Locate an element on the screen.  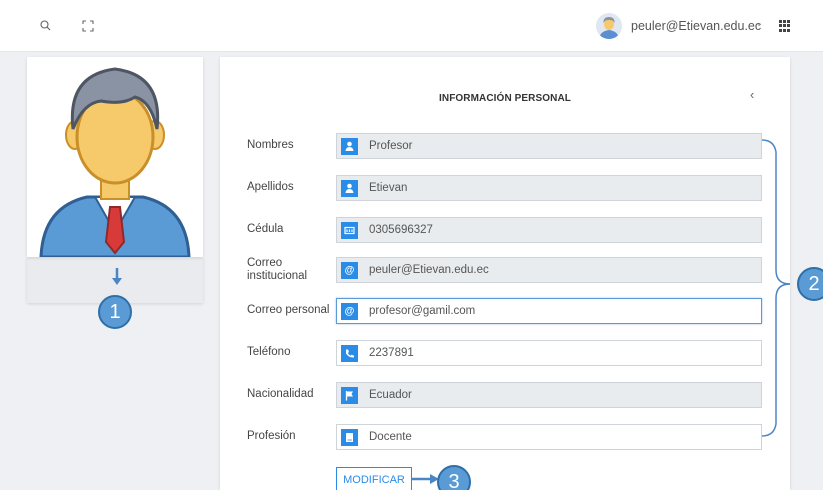
top-bar: peuler@Etievan.edu.ec ⌄ is located at coordinates (411, 26).